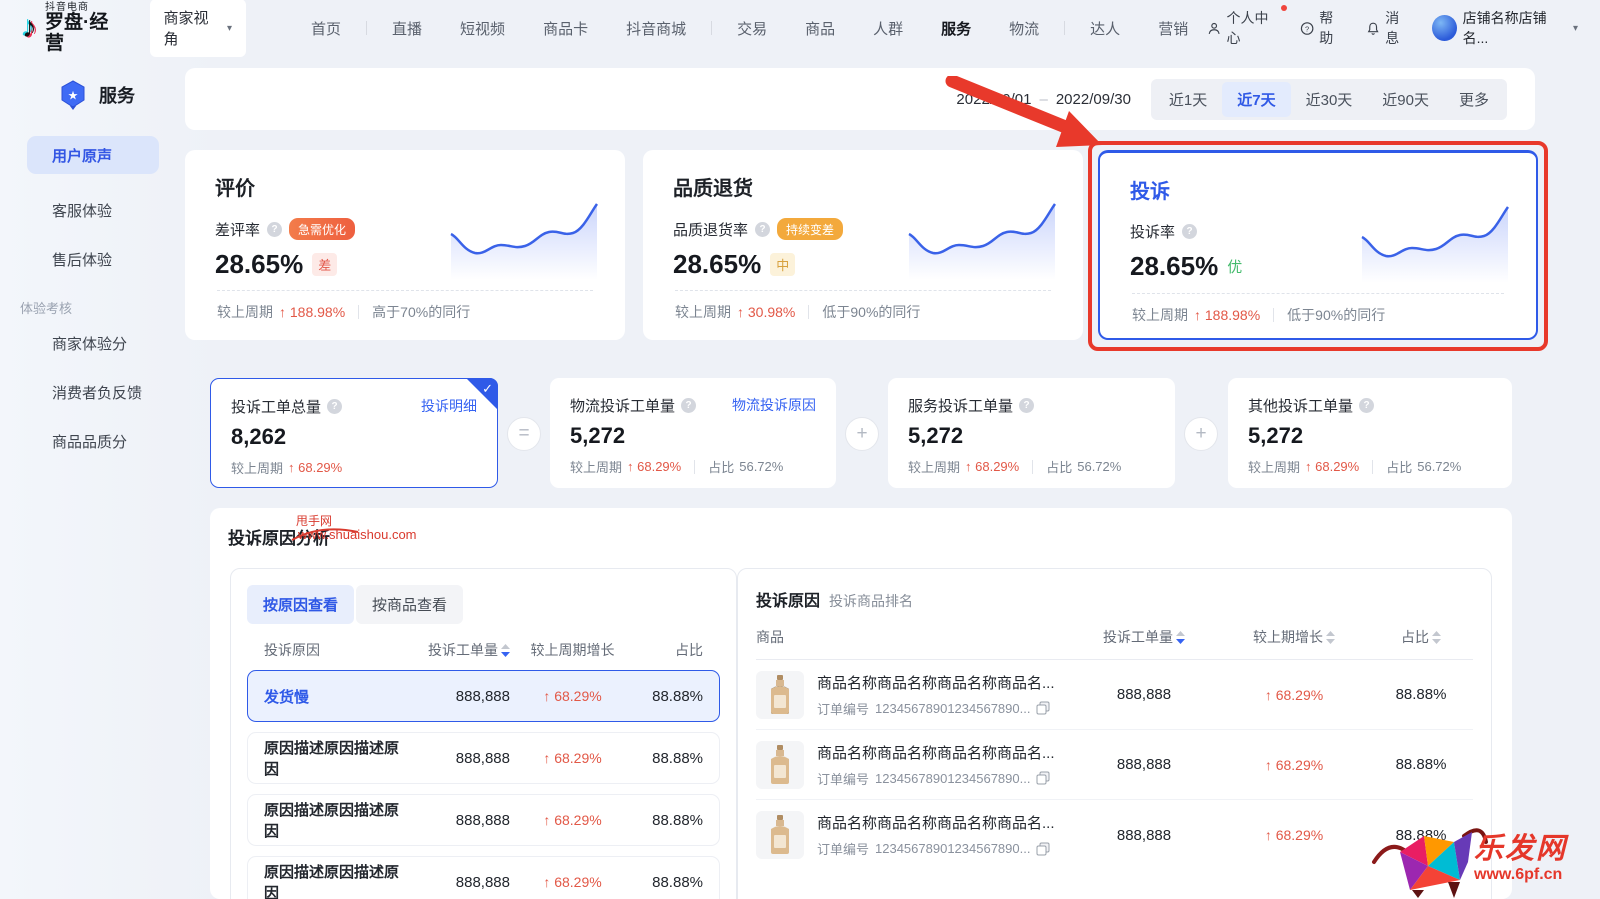  What do you see at coordinates (677, 696) in the screenshot?
I see `reason-share: 88.88%` at bounding box center [677, 696].